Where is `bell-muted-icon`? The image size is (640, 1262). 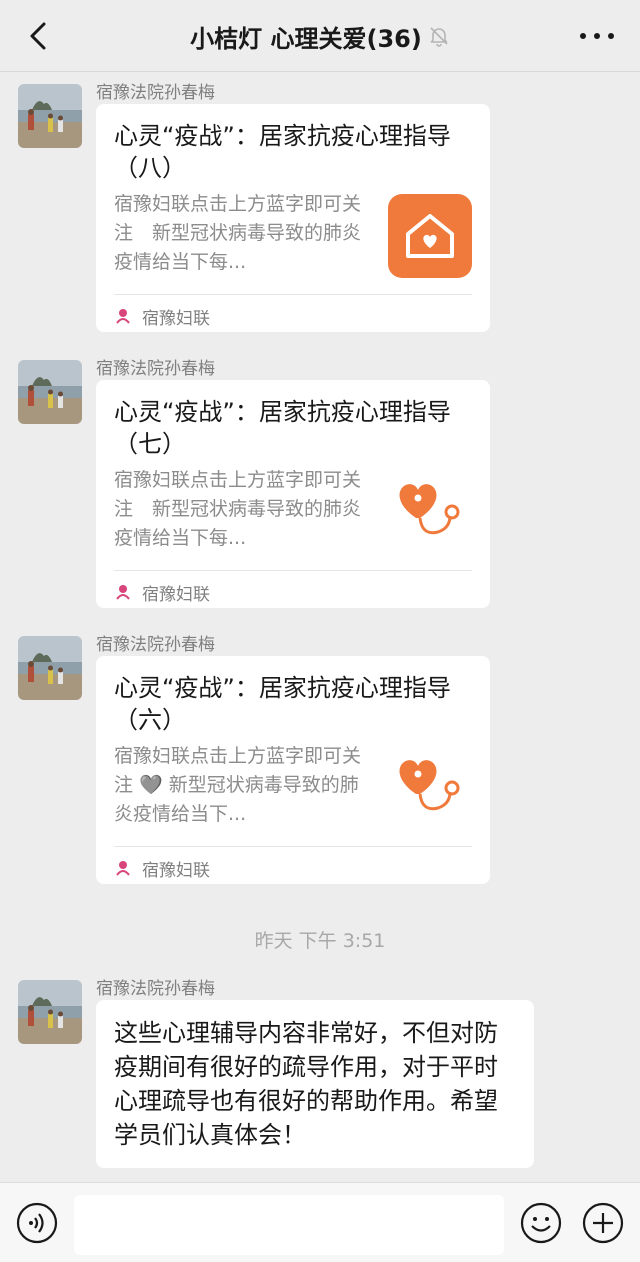
bell-muted-icon is located at coordinates (439, 37).